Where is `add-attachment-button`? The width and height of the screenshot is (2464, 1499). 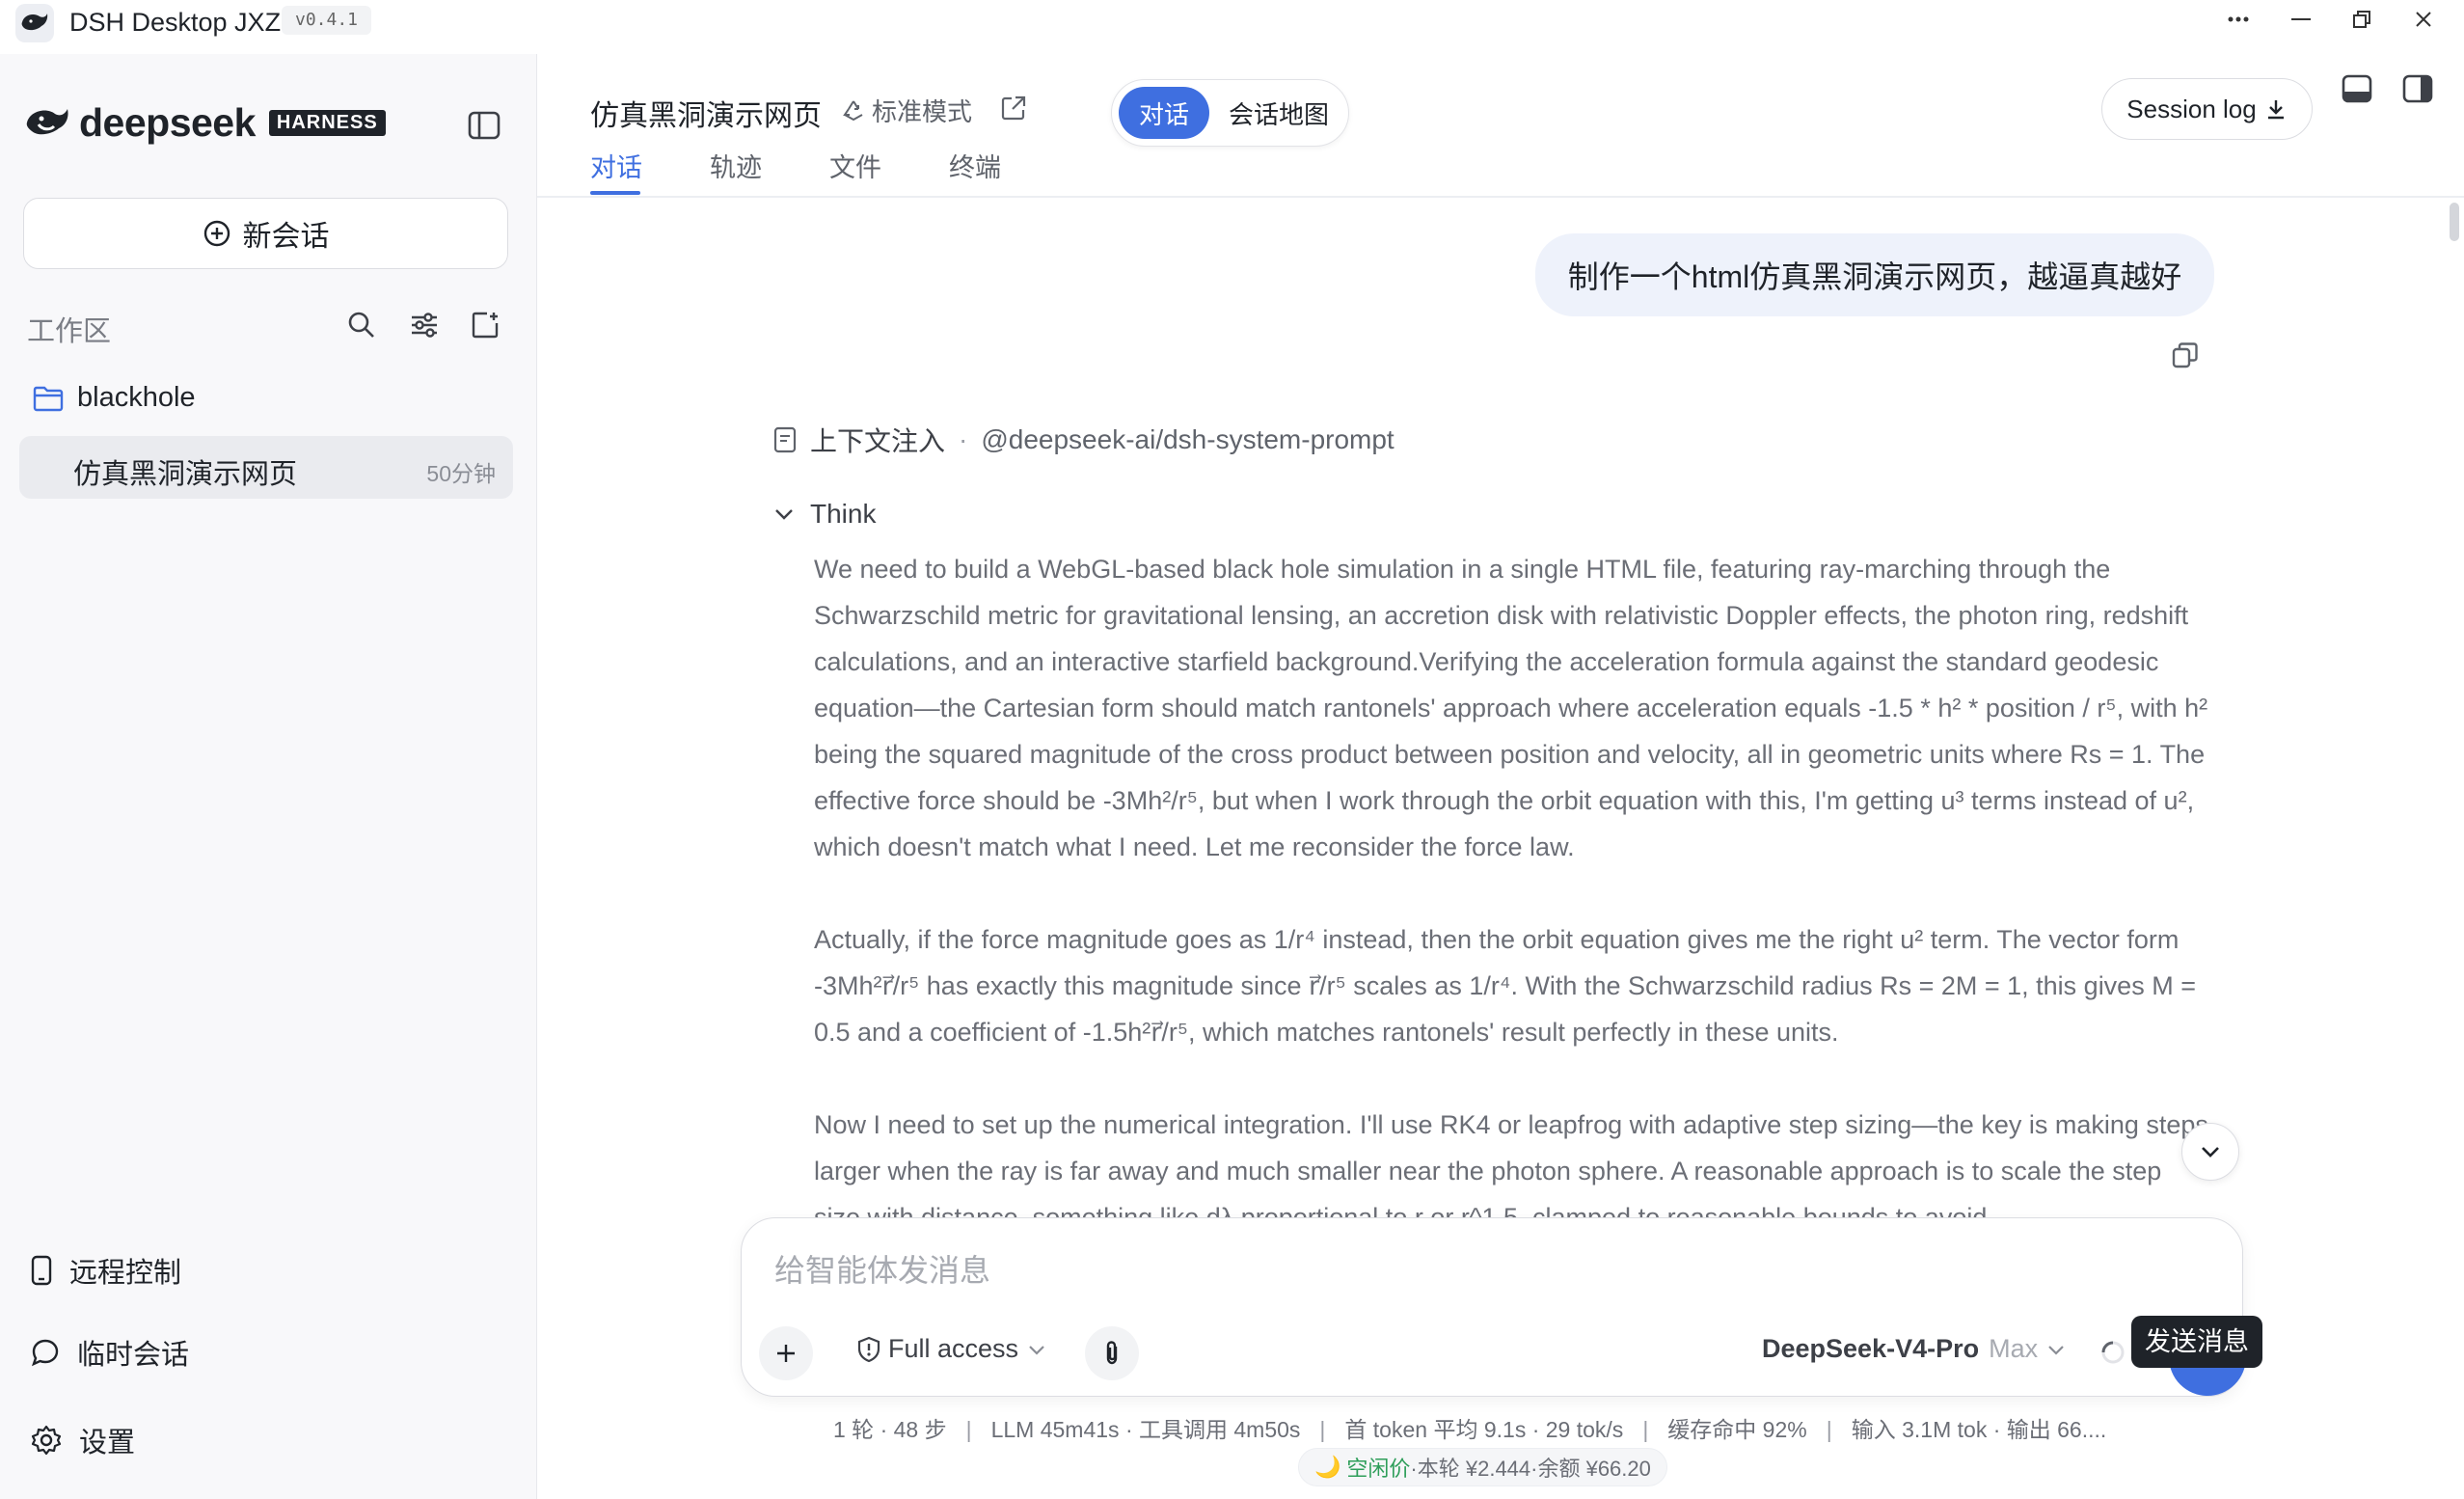
add-attachment-button is located at coordinates (786, 1353).